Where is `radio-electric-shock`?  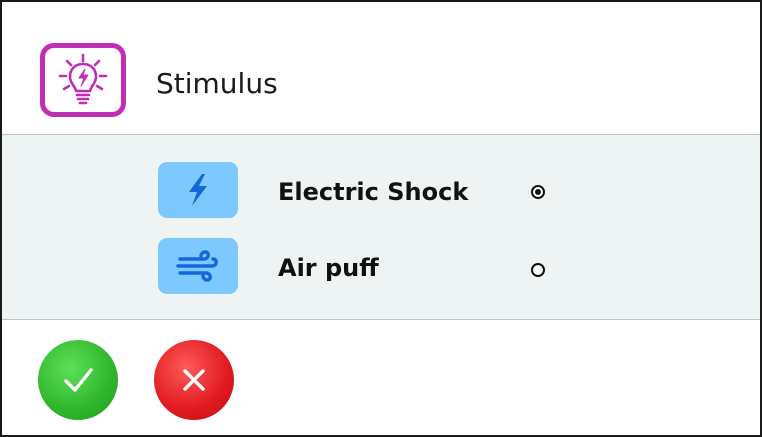 radio-electric-shock is located at coordinates (538, 192).